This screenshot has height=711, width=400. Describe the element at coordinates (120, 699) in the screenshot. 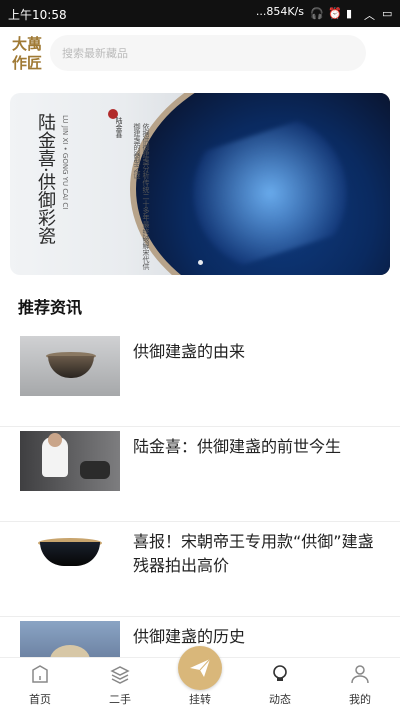

I see `tab-label: 二手` at that location.